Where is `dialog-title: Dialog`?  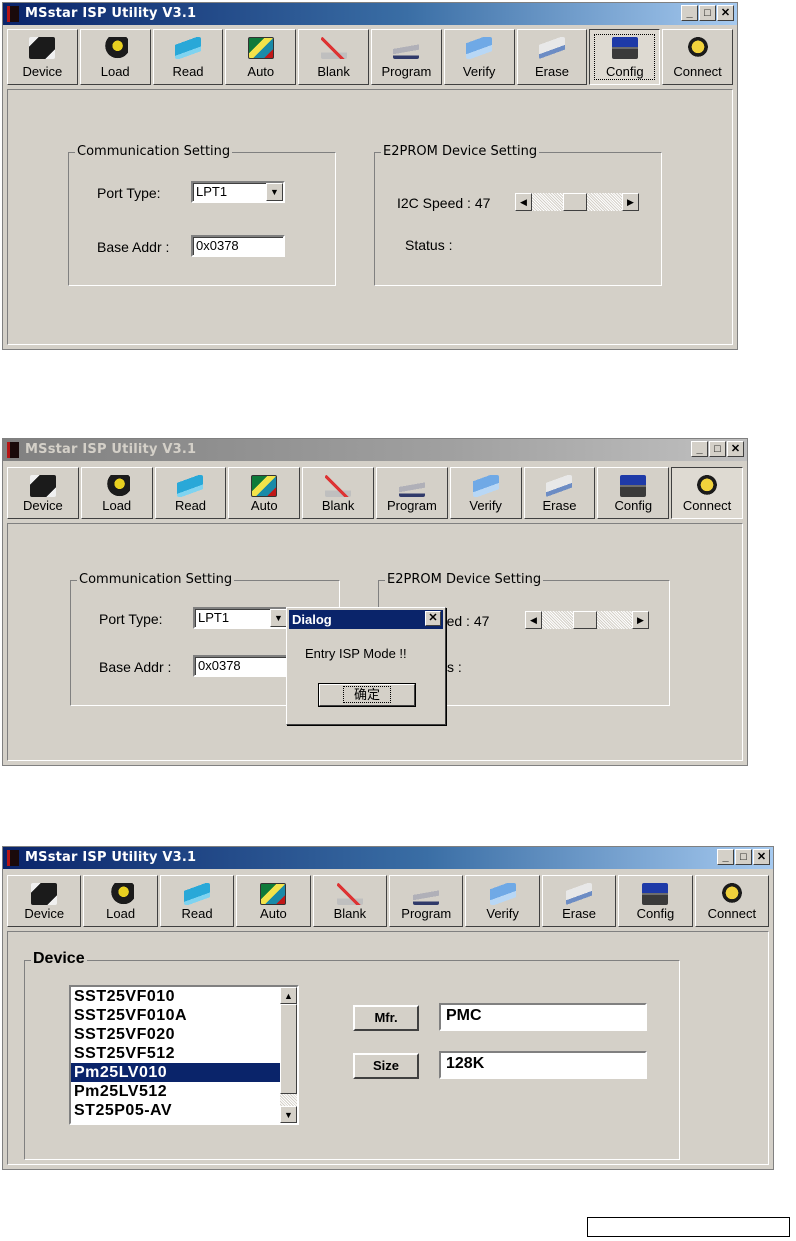
dialog-title: Dialog is located at coordinates (312, 619).